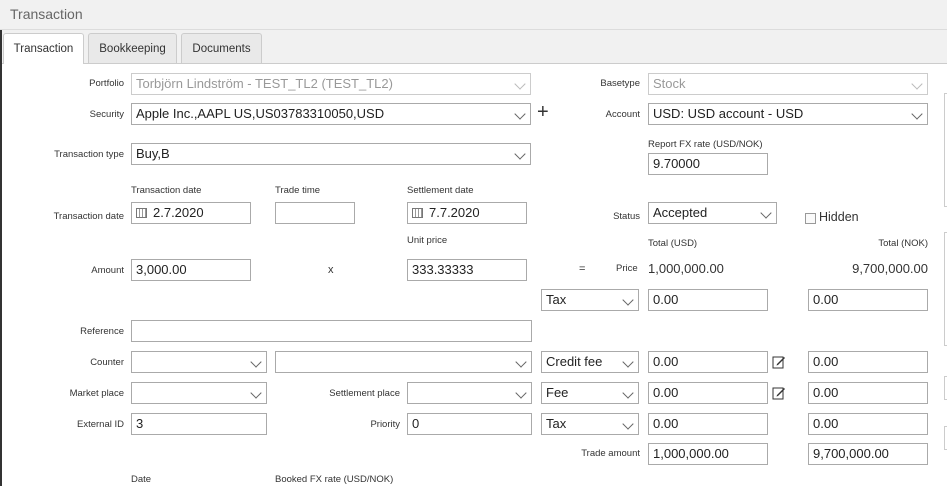 This screenshot has height=486, width=947. I want to click on external-id-input: 3, so click(199, 424).